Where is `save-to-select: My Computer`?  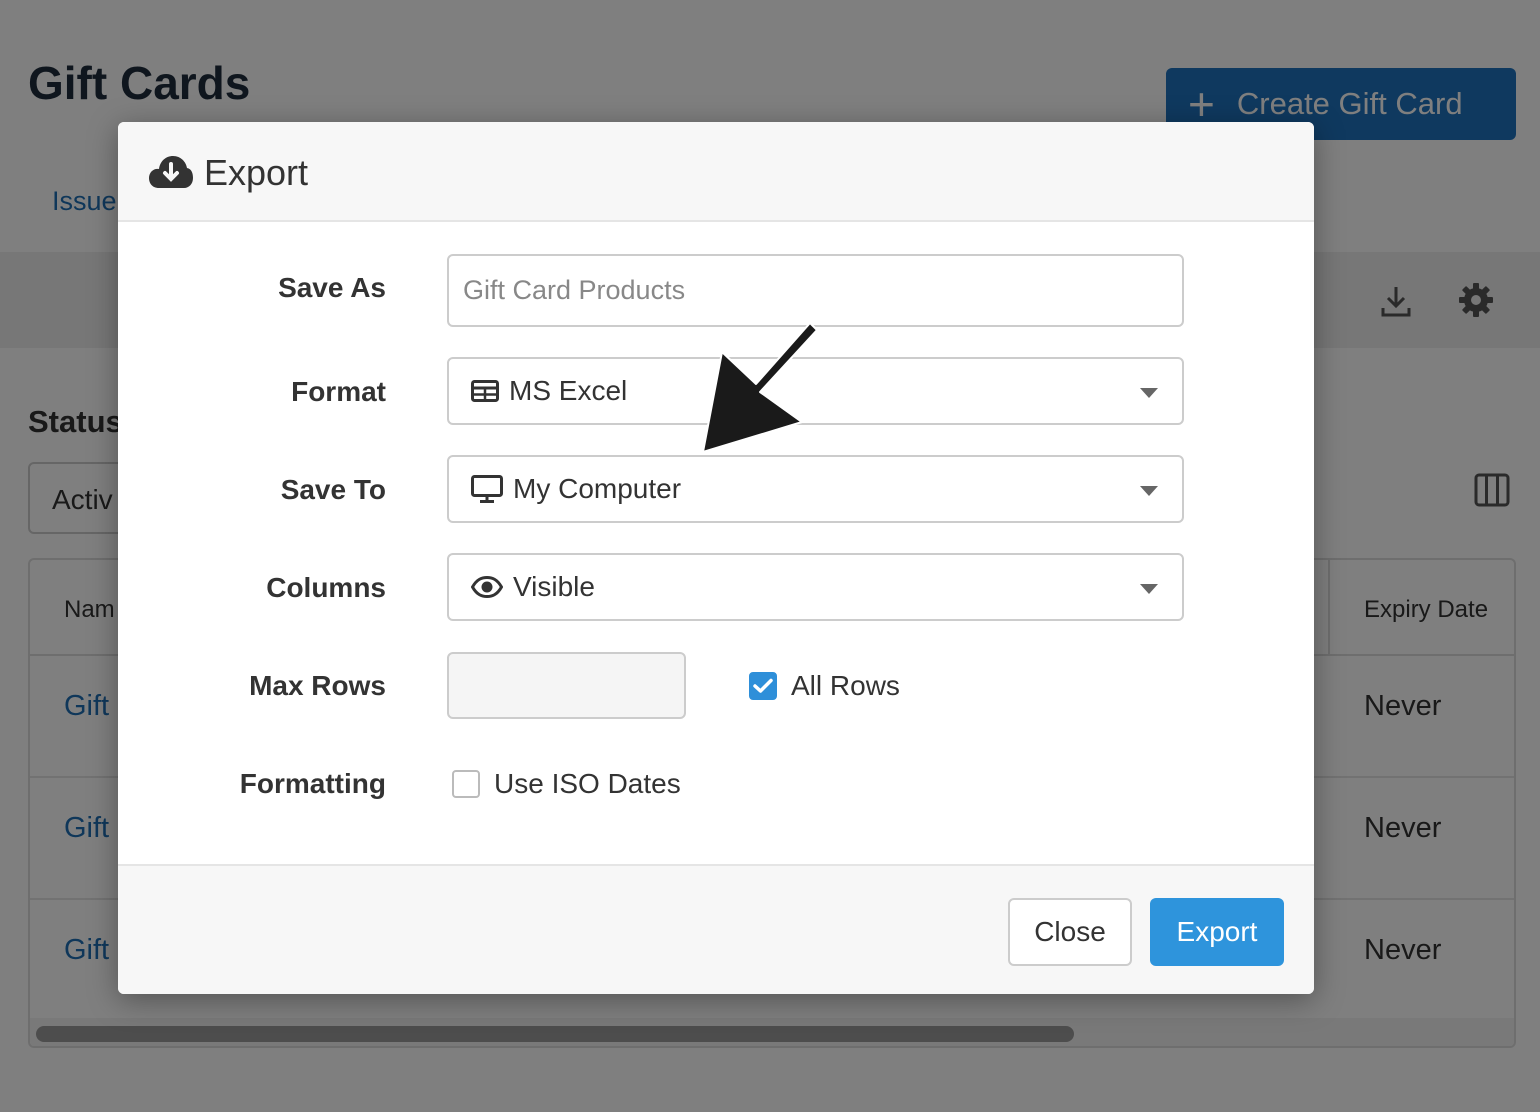
save-to-select: My Computer is located at coordinates (815, 489).